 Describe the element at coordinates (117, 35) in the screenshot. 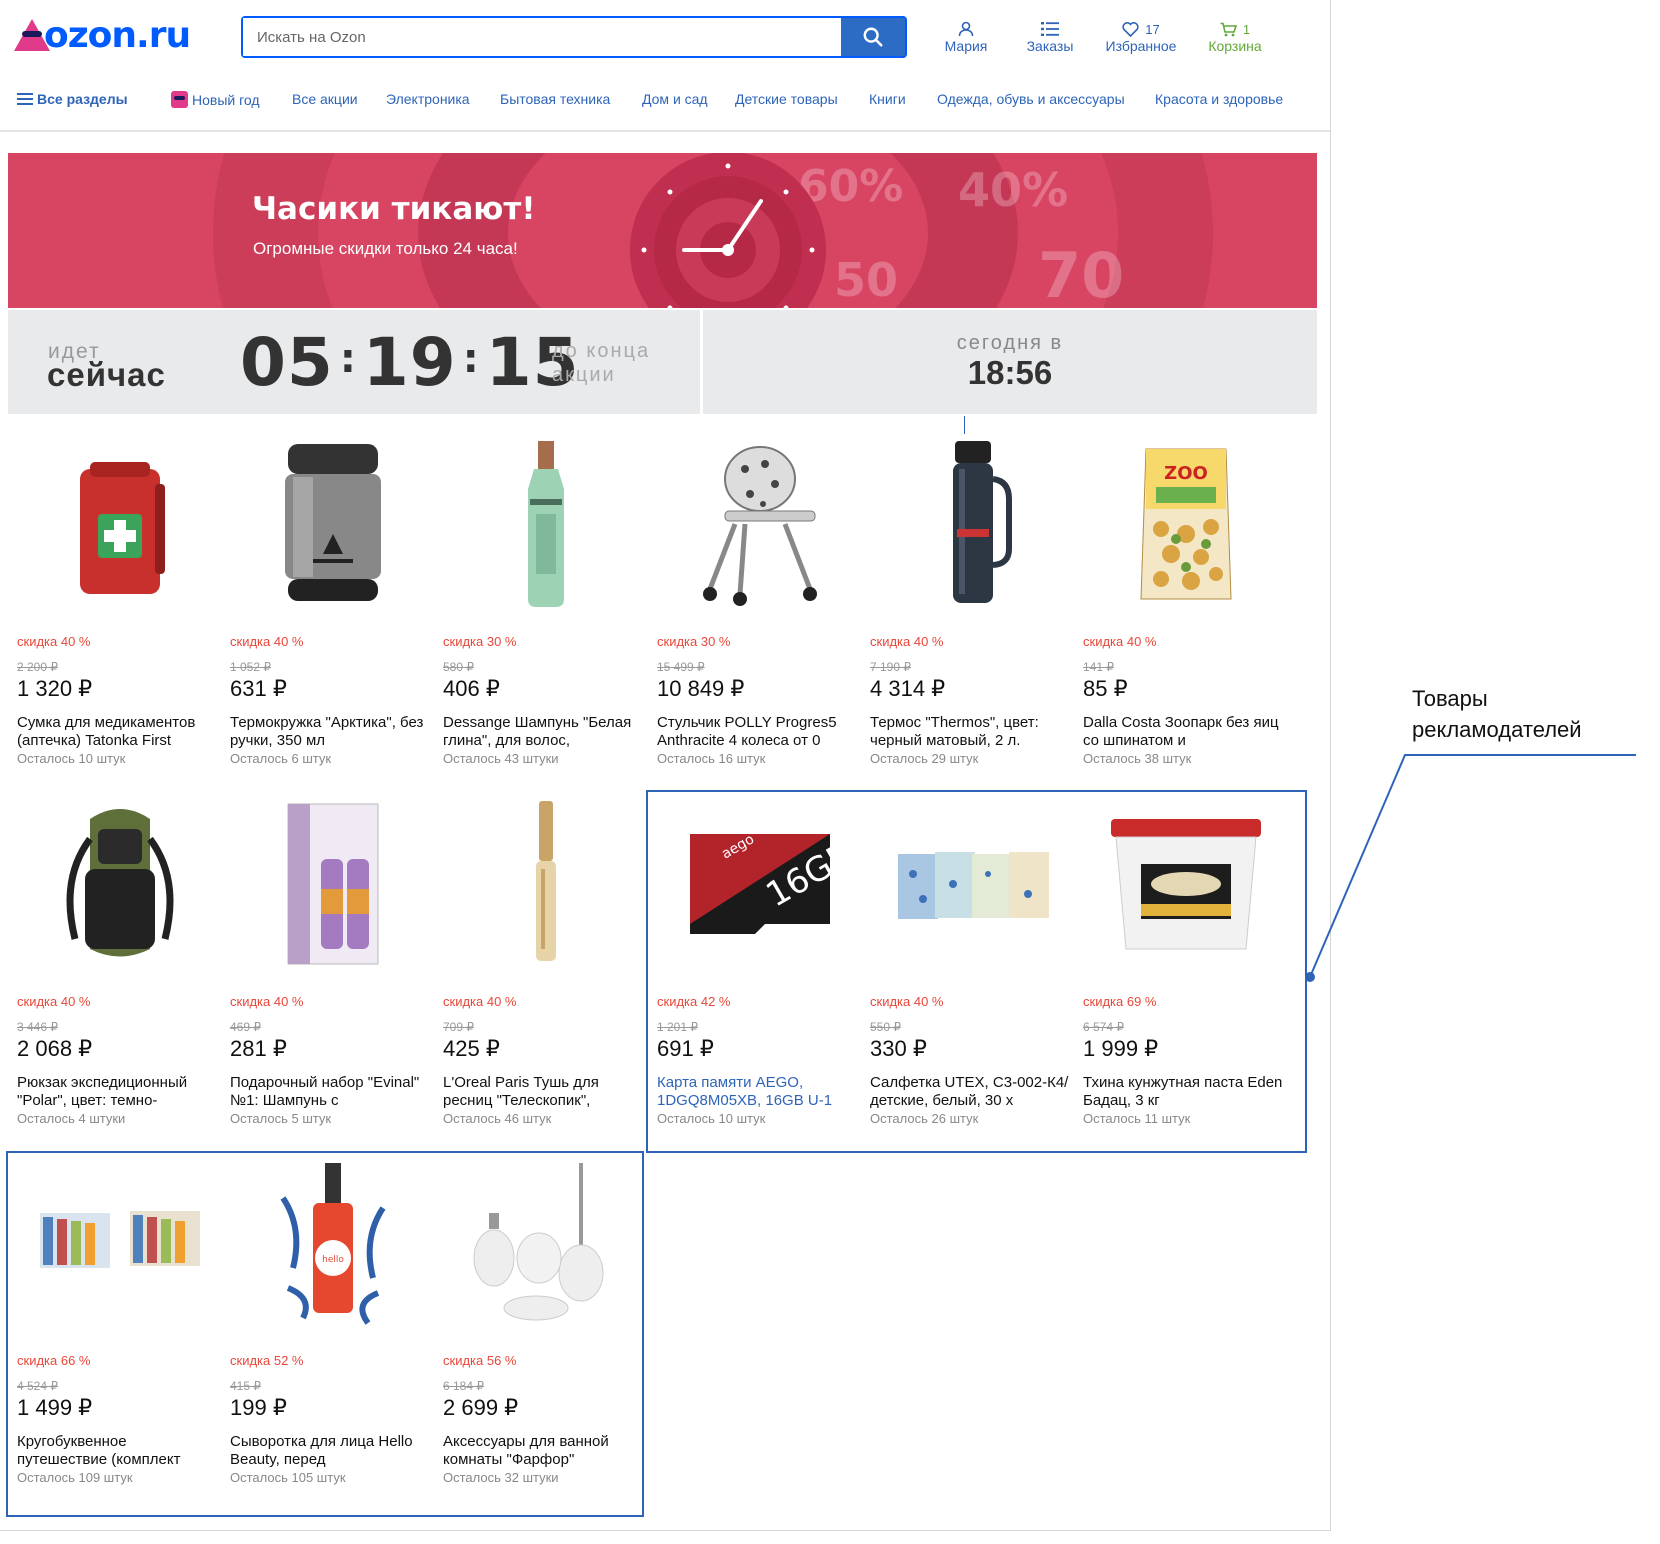

I see `logo-text: ozon.ru` at that location.